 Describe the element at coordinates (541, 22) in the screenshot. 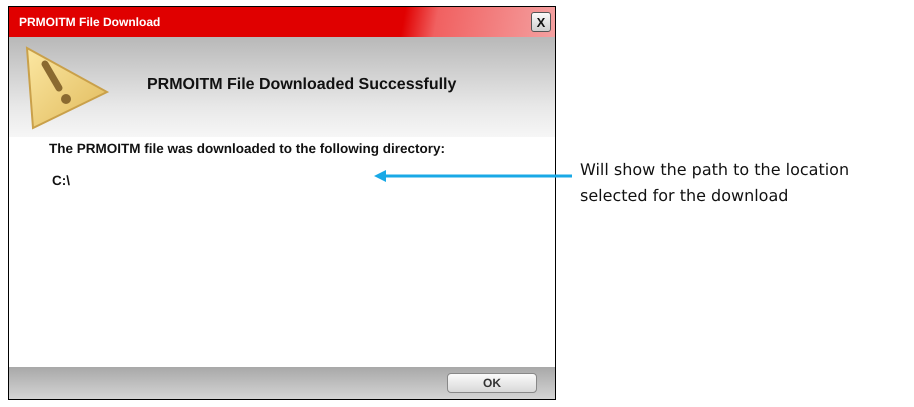

I see `close-button: X` at that location.